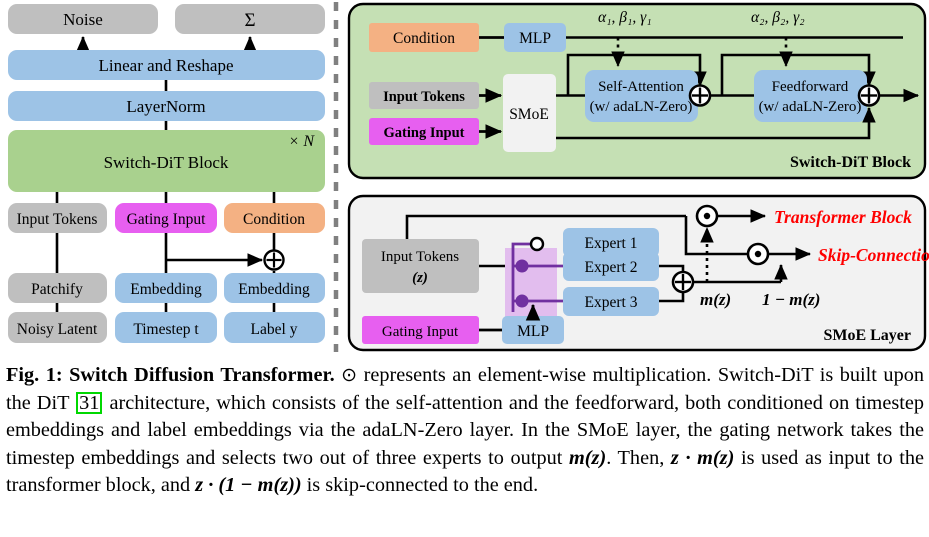 The width and height of the screenshot is (929, 537). What do you see at coordinates (791, 299) in the screenshot?
I see `smoe-label-one-minus-m-of-z: 1 − m(z)` at bounding box center [791, 299].